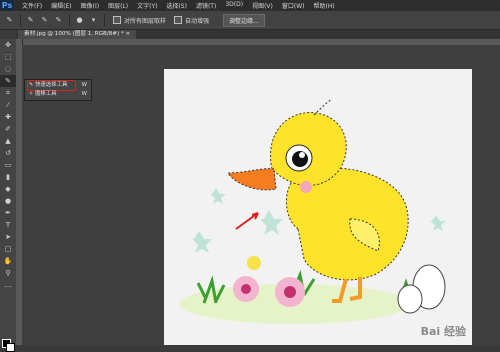 Image resolution: width=500 pixels, height=352 pixels. Describe the element at coordinates (8, 69) in the screenshot. I see `lasso-tool-icon: ◌` at that location.